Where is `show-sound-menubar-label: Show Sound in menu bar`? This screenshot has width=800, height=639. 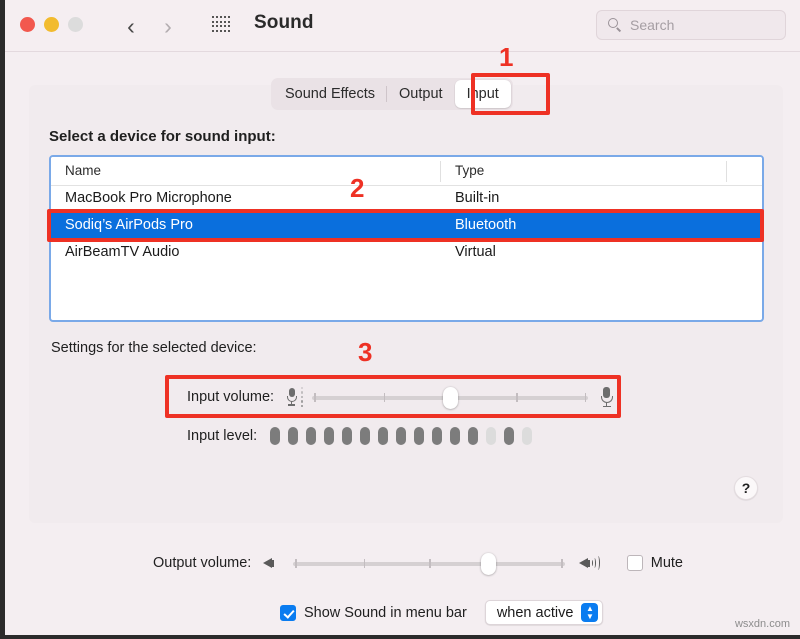
show-sound-menubar-label: Show Sound in menu bar is located at coordinates (385, 612).